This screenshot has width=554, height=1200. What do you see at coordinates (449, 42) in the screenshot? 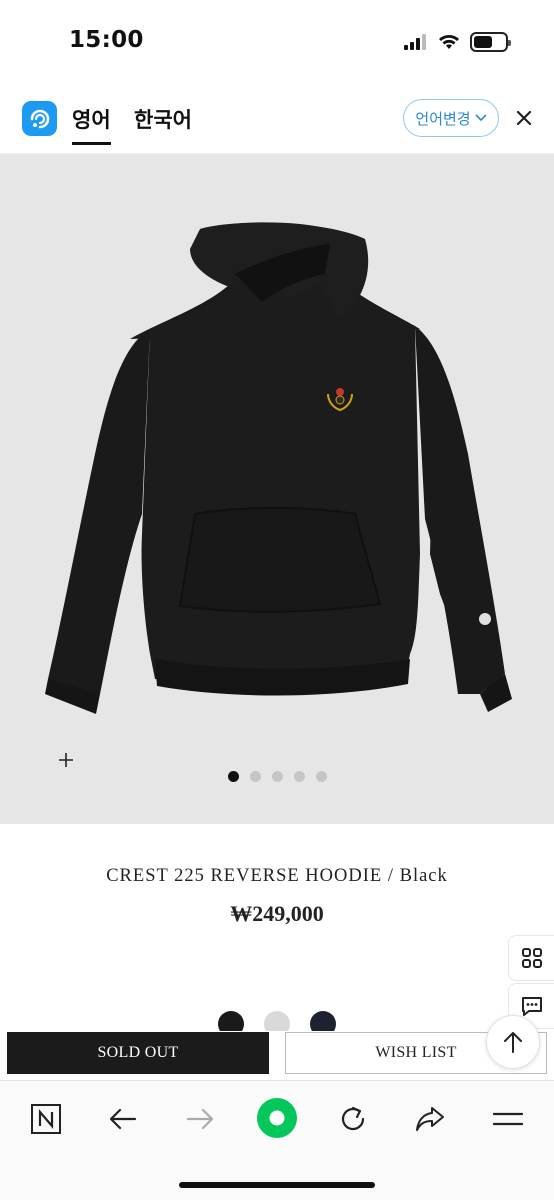
I see `wifi-icon` at bounding box center [449, 42].